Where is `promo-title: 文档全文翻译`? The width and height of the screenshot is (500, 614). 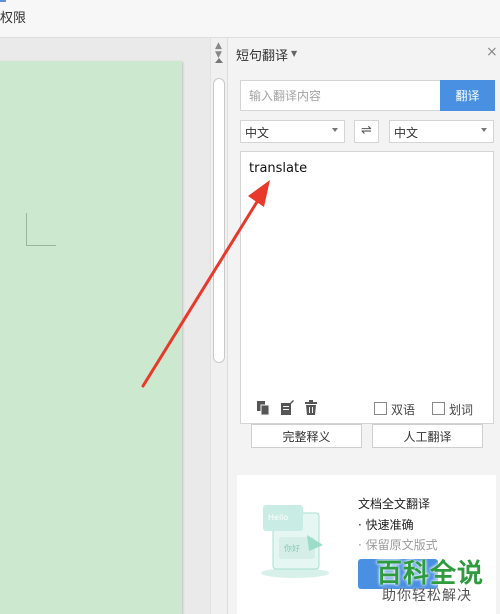
promo-title: 文档全文翻译 is located at coordinates (394, 504).